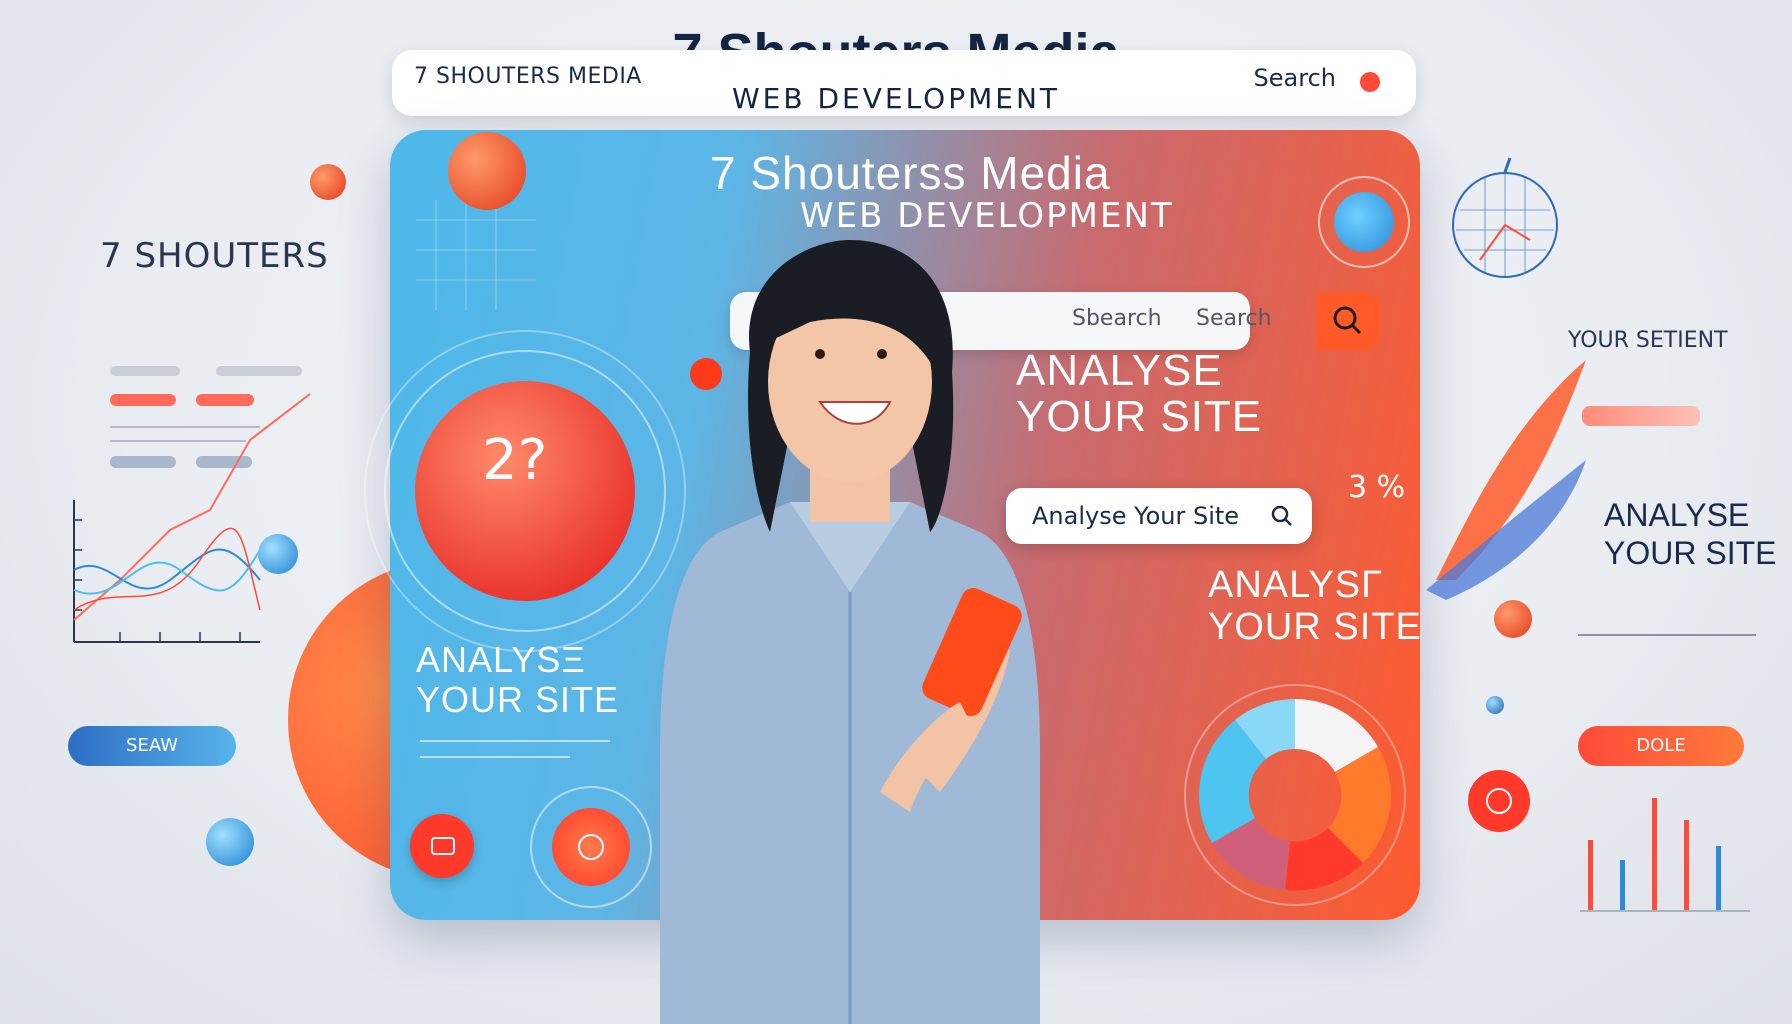  Describe the element at coordinates (895, 98) in the screenshot. I see `brand-subtitle: WEB DEVELOPMENT` at that location.